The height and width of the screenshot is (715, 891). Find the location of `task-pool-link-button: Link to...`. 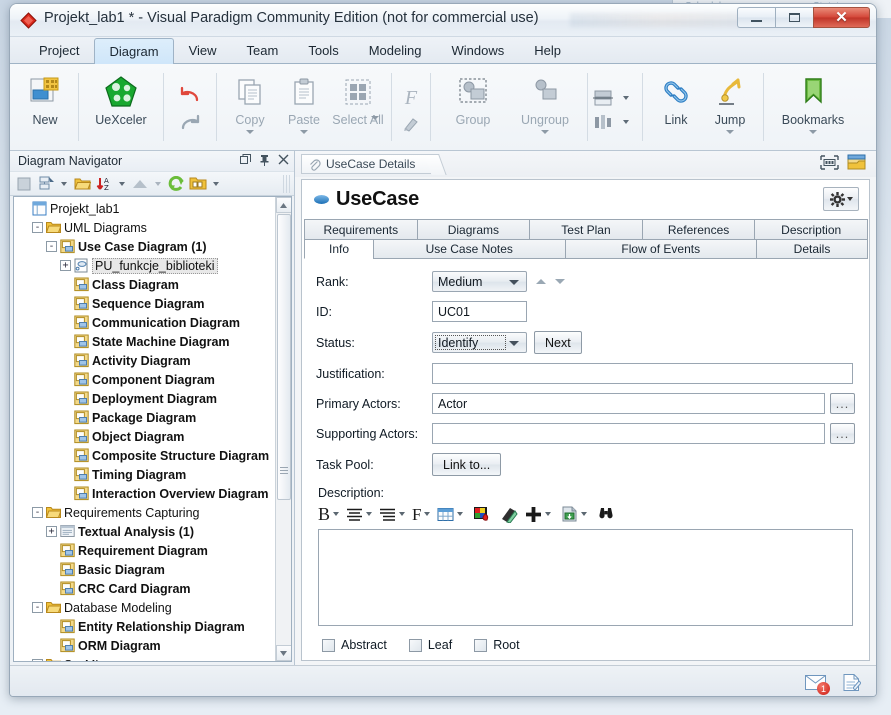

task-pool-link-button: Link to... is located at coordinates (467, 464).